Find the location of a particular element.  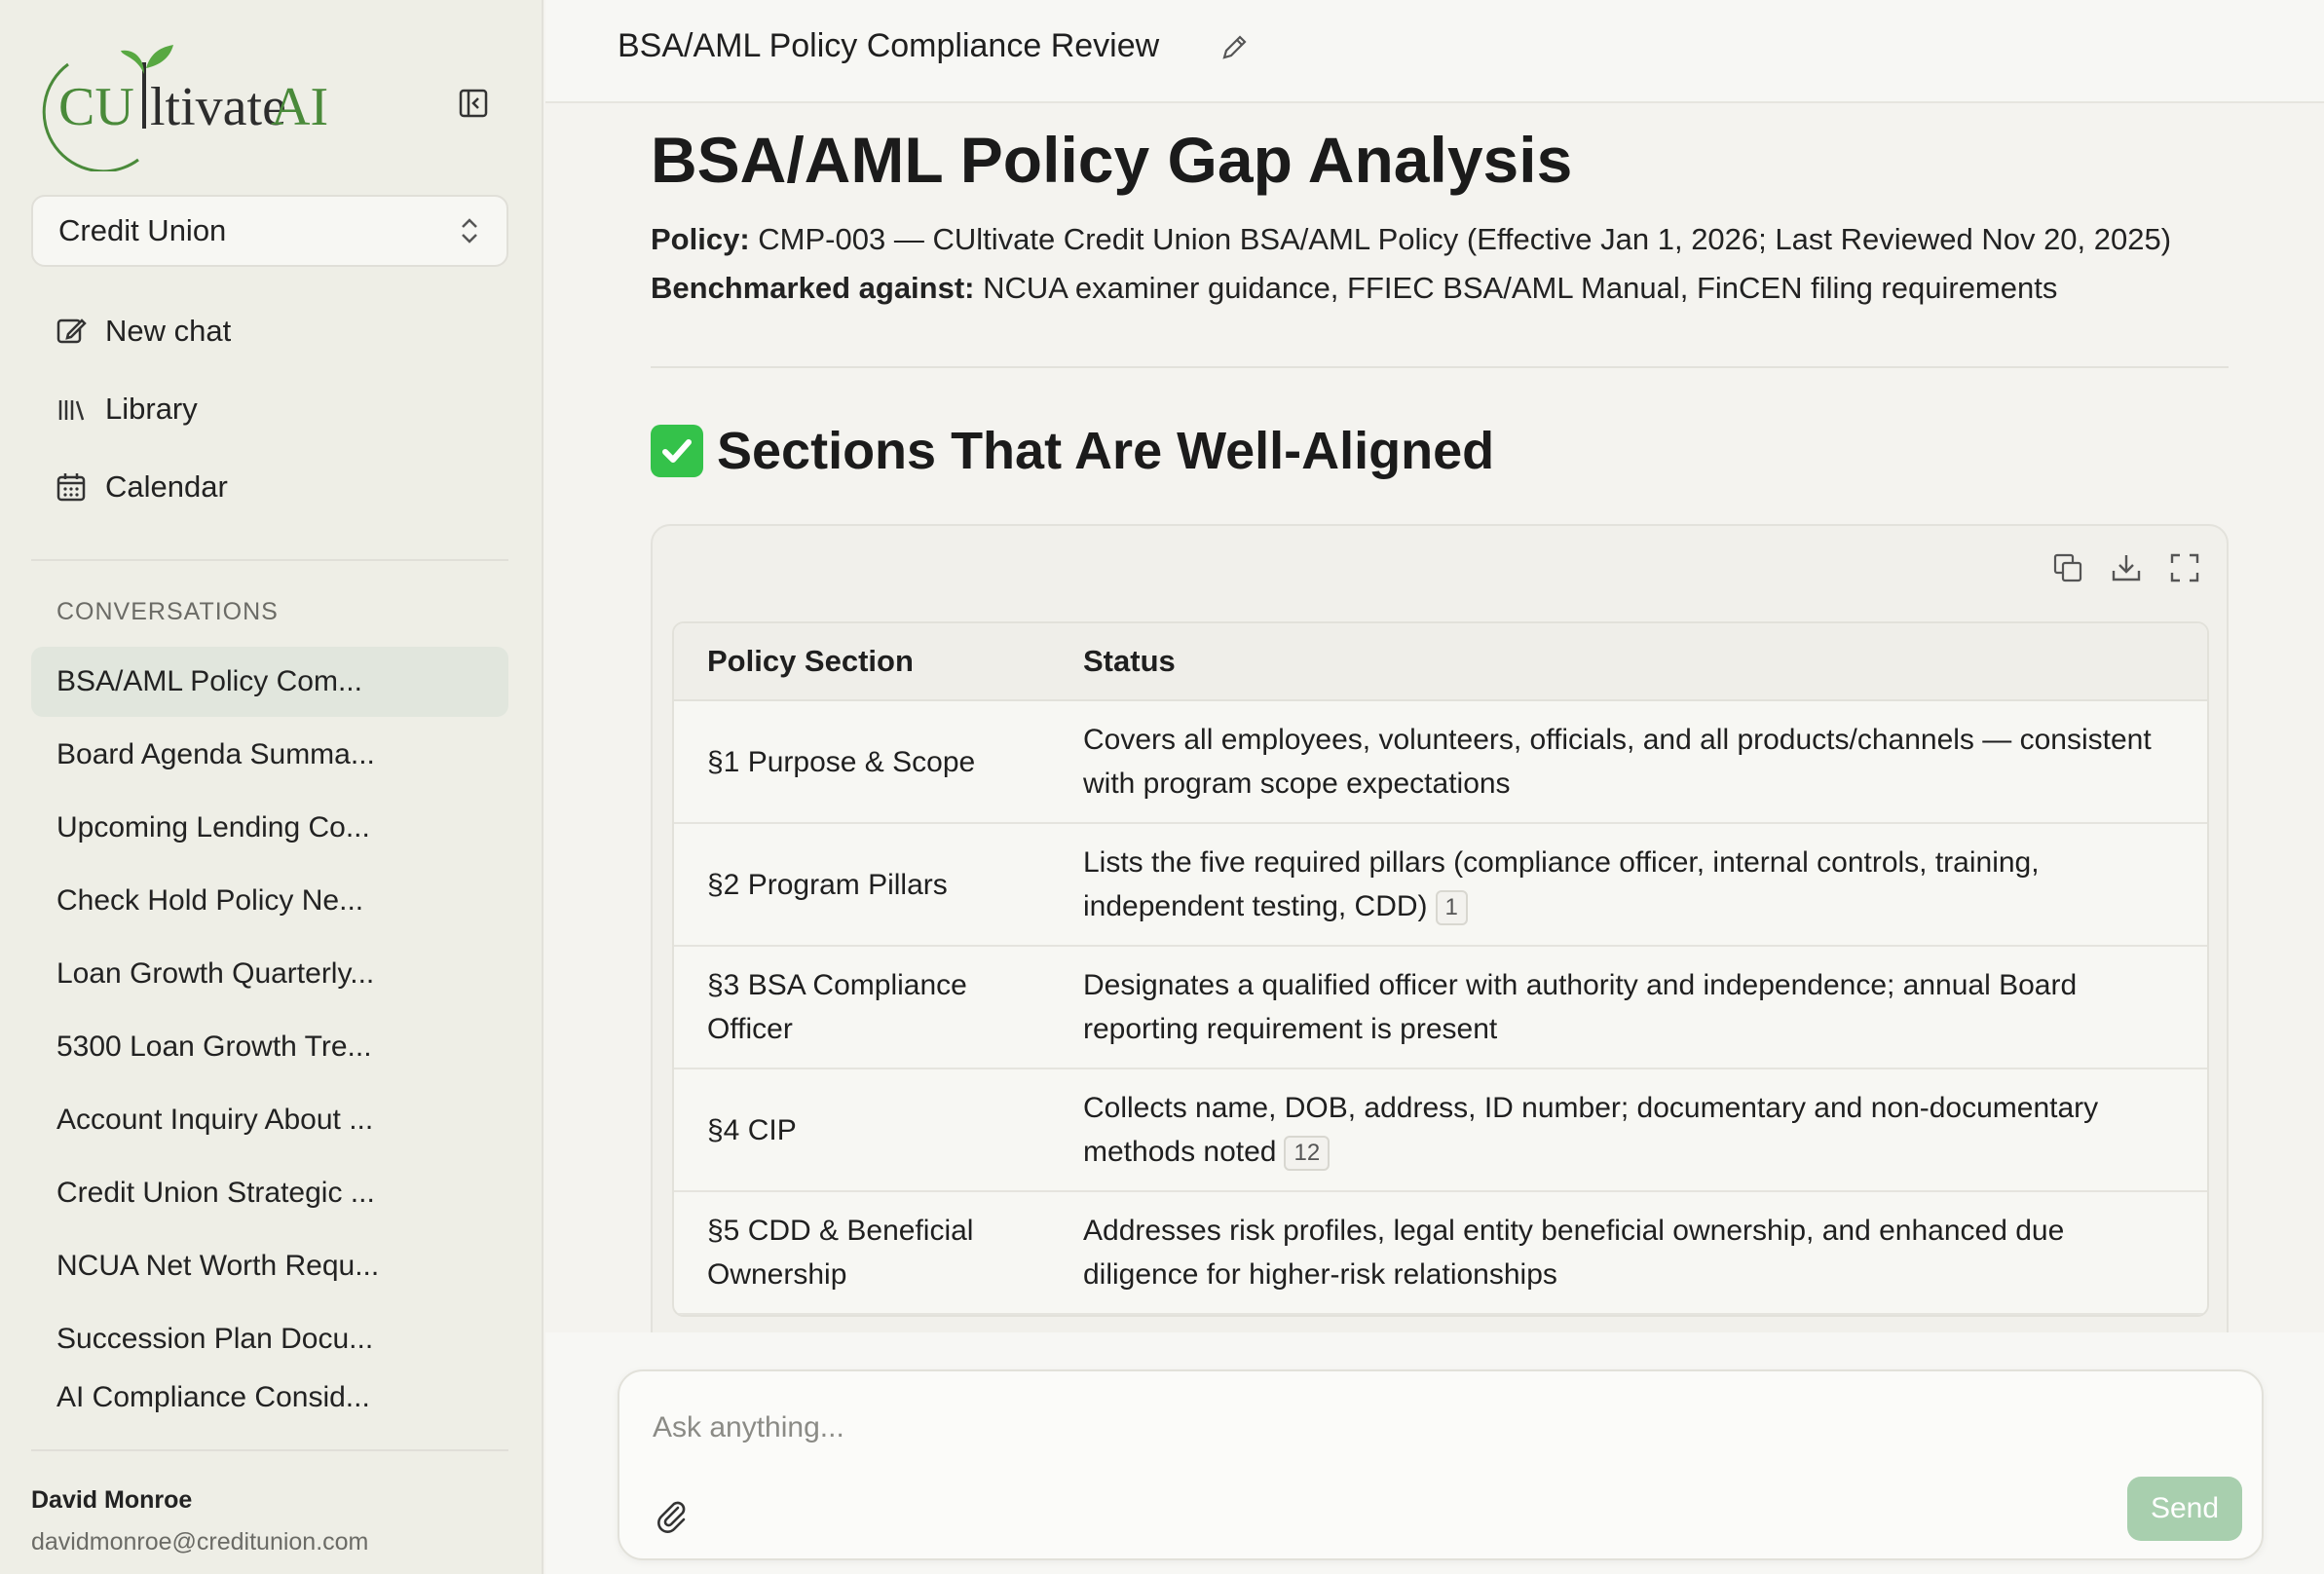

copy-icon is located at coordinates (2067, 567).